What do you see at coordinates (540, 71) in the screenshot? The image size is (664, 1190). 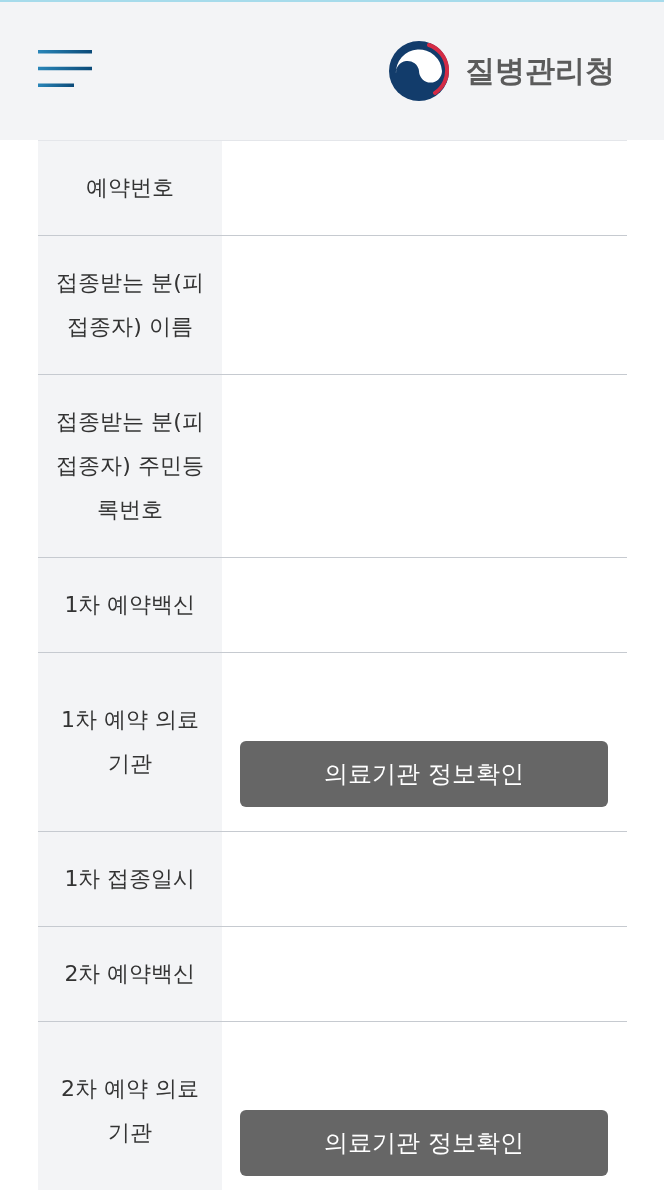 I see `agency-name: 질병관리청` at bounding box center [540, 71].